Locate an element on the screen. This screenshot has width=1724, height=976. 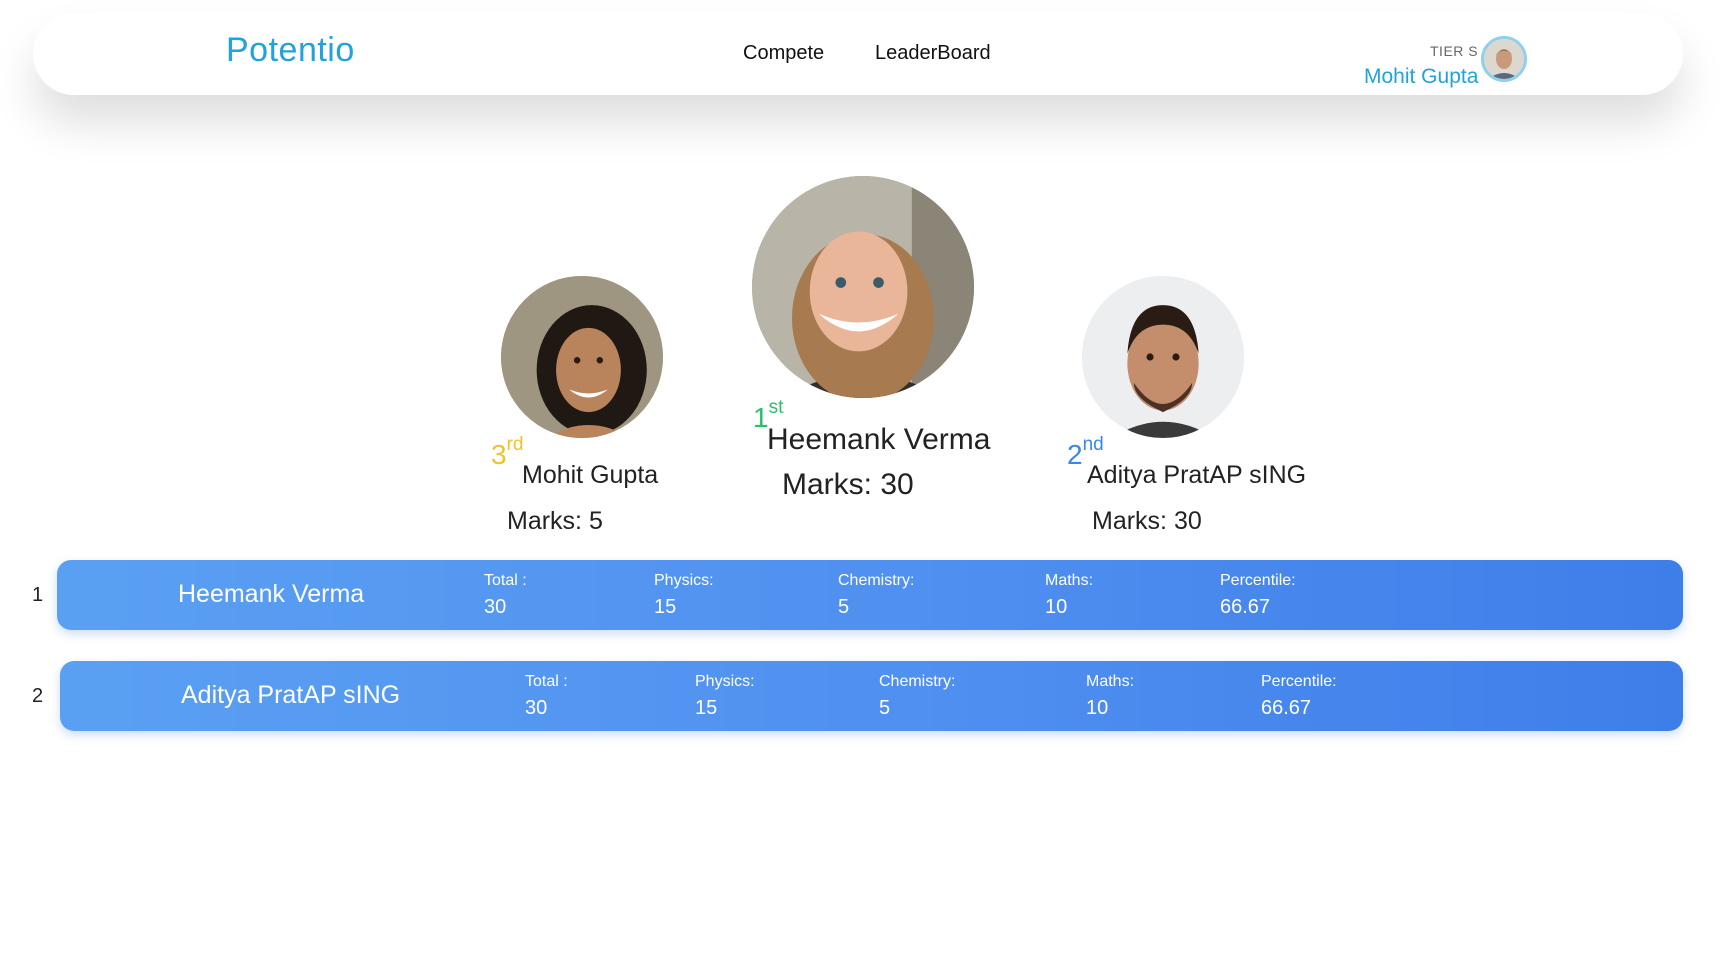
third-place-marks: Marks: 5 is located at coordinates (555, 521).